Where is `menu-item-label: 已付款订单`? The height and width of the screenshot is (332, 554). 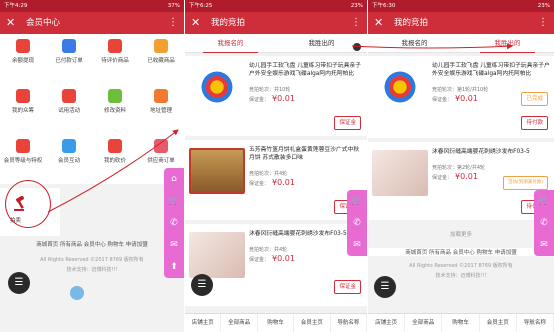 menu-item-label: 已付款订单 is located at coordinates (69, 61).